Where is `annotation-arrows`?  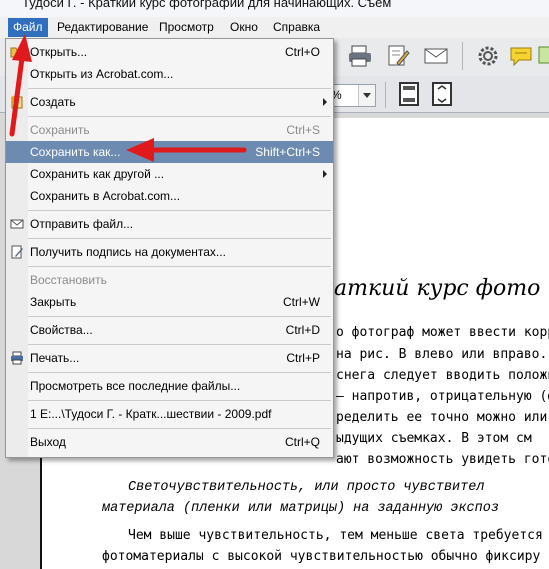 annotation-arrows is located at coordinates (128, 98).